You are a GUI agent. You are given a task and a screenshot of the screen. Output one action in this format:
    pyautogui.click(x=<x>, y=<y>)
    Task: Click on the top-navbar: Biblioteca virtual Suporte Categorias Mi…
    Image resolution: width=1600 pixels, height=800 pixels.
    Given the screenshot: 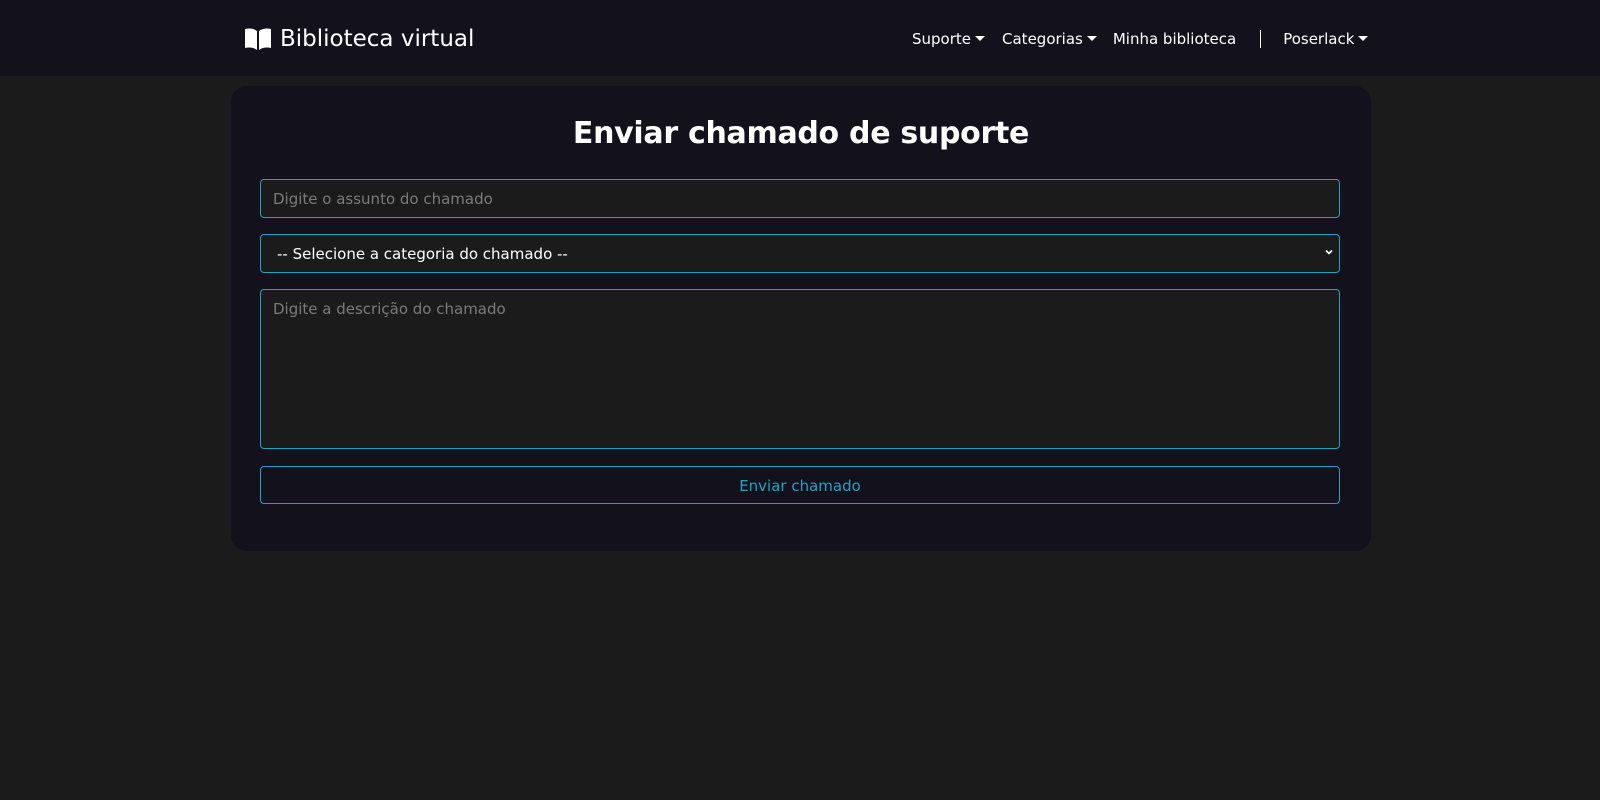 What is the action you would take?
    pyautogui.click(x=800, y=38)
    